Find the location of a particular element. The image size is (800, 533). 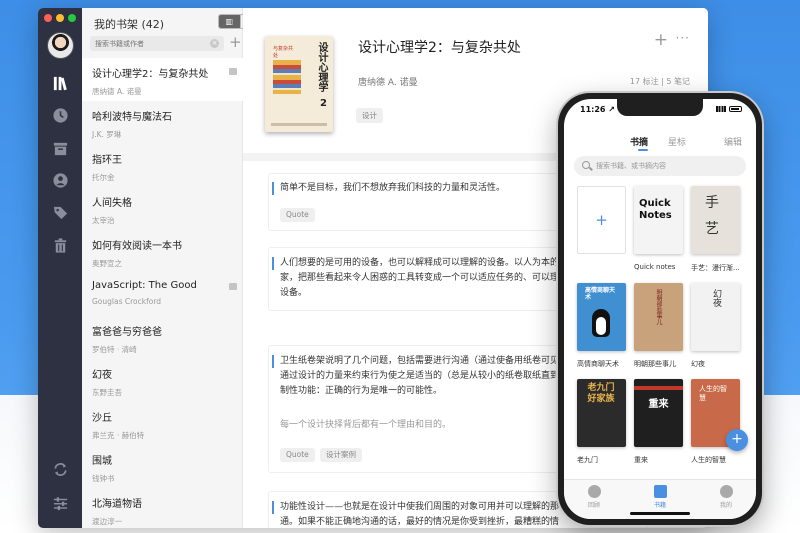

book-label: 高情商聊天术 is located at coordinates (598, 364).